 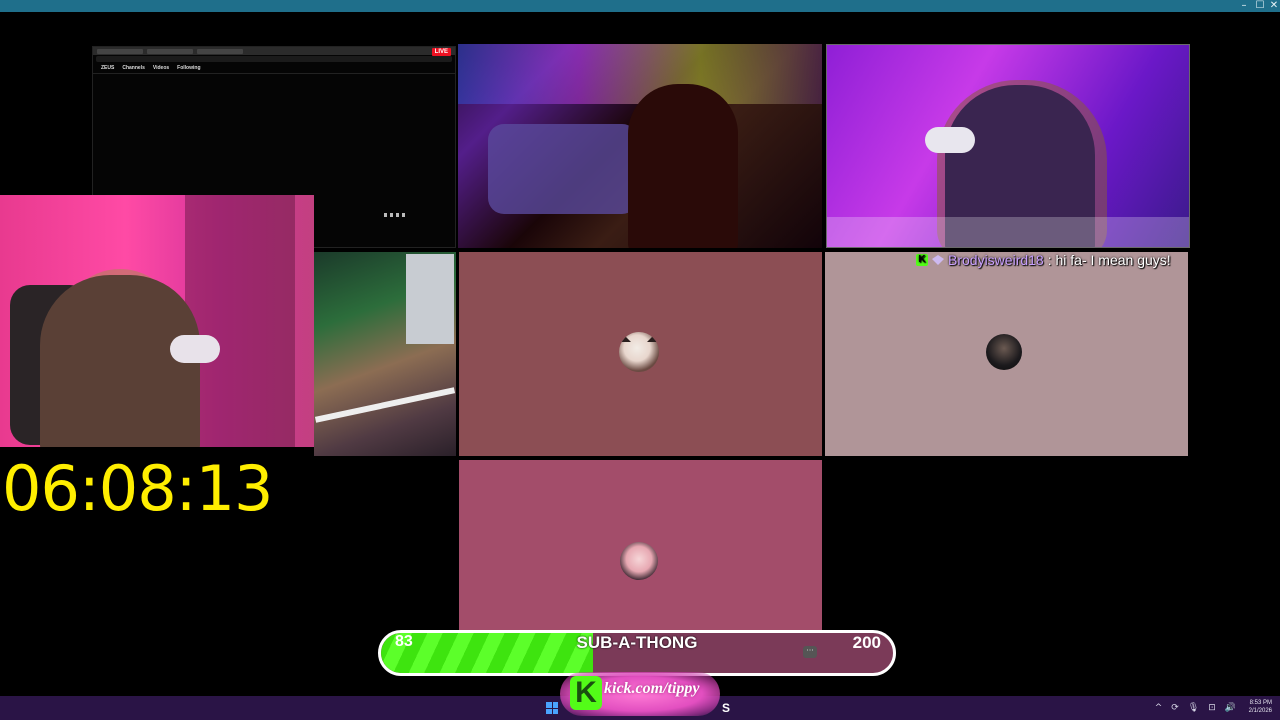 What do you see at coordinates (1260, 703) in the screenshot?
I see `clock-time: 8:53 PM` at bounding box center [1260, 703].